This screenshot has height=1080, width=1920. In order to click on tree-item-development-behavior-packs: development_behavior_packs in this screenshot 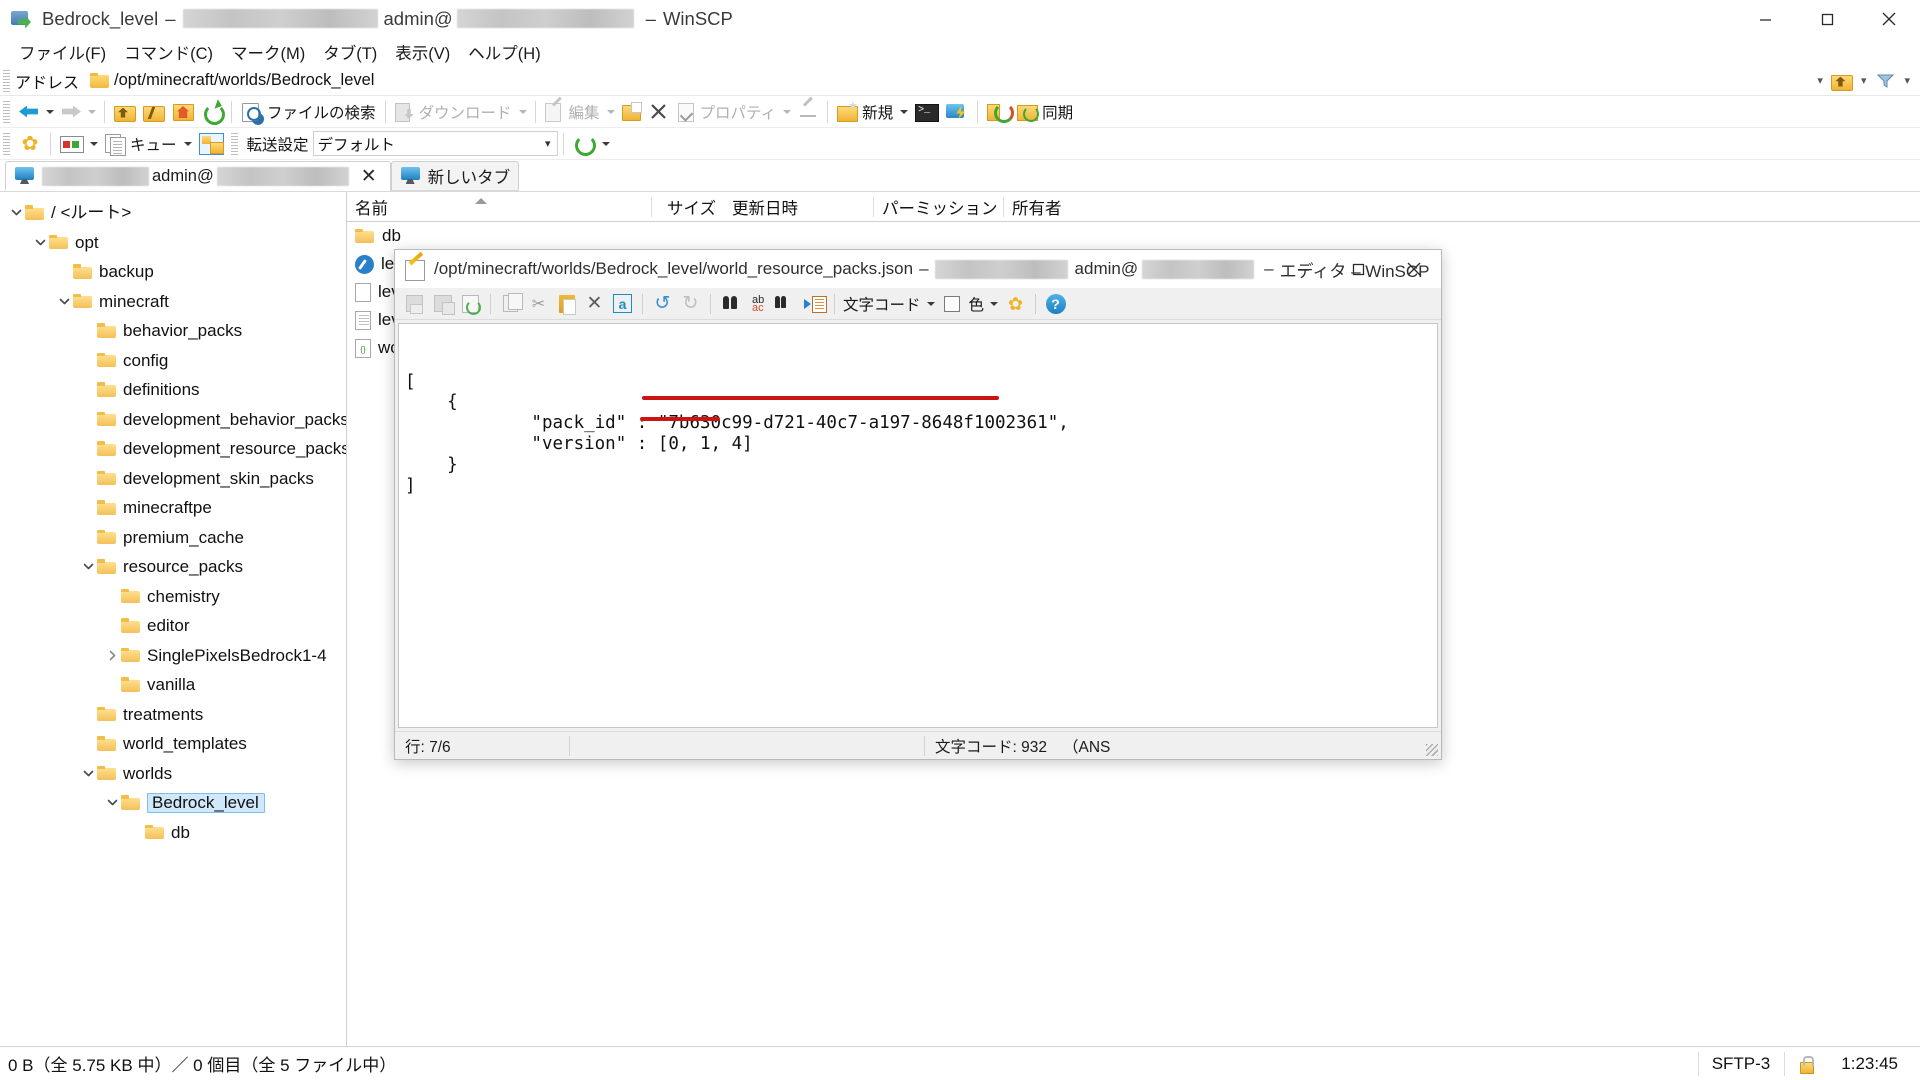, I will do `click(173, 420)`.